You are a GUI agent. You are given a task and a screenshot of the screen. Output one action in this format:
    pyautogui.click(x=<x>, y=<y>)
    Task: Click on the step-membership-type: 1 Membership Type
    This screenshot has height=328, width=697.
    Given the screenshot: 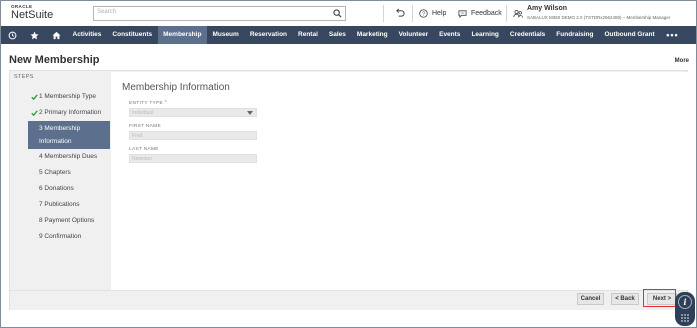 What is the action you would take?
    pyautogui.click(x=69, y=97)
    